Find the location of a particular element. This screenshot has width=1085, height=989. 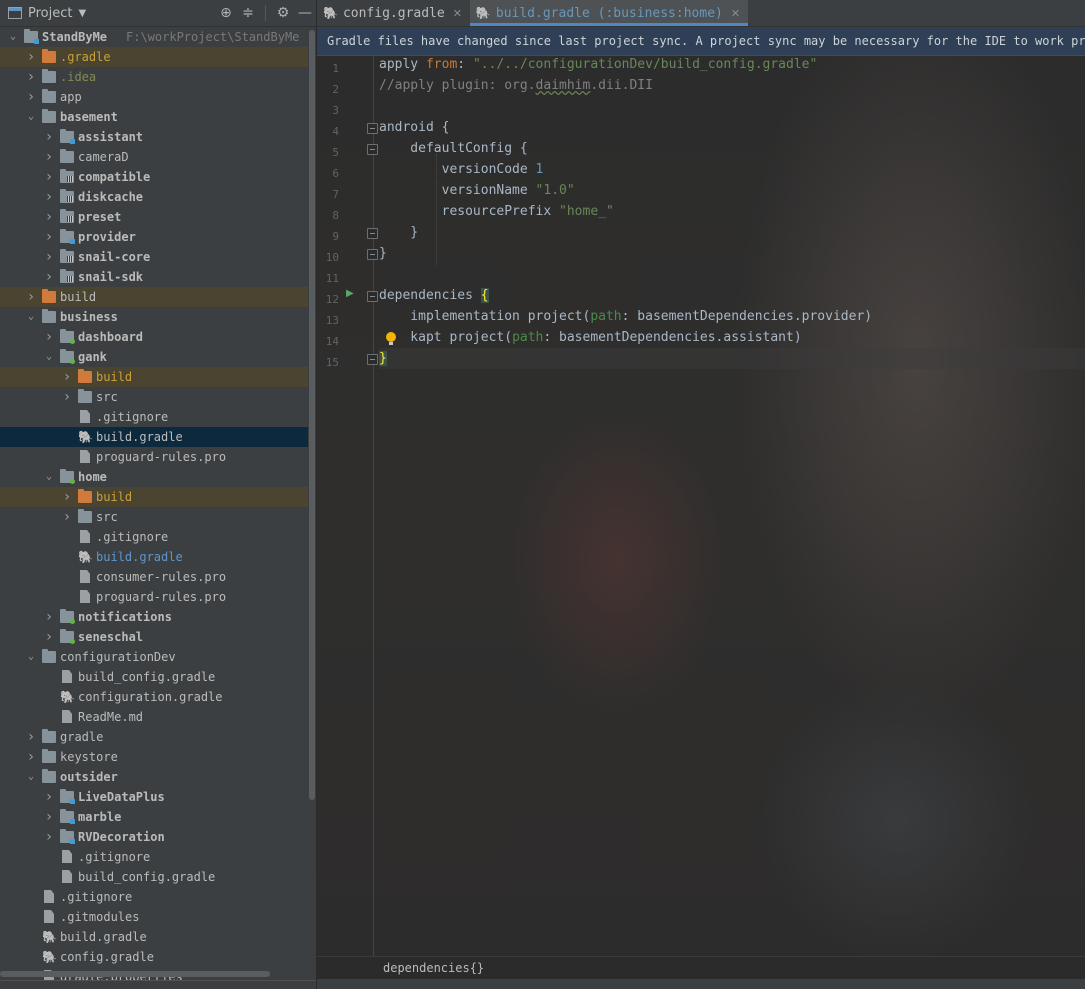

tree-item: › dashboard is located at coordinates (154, 337).